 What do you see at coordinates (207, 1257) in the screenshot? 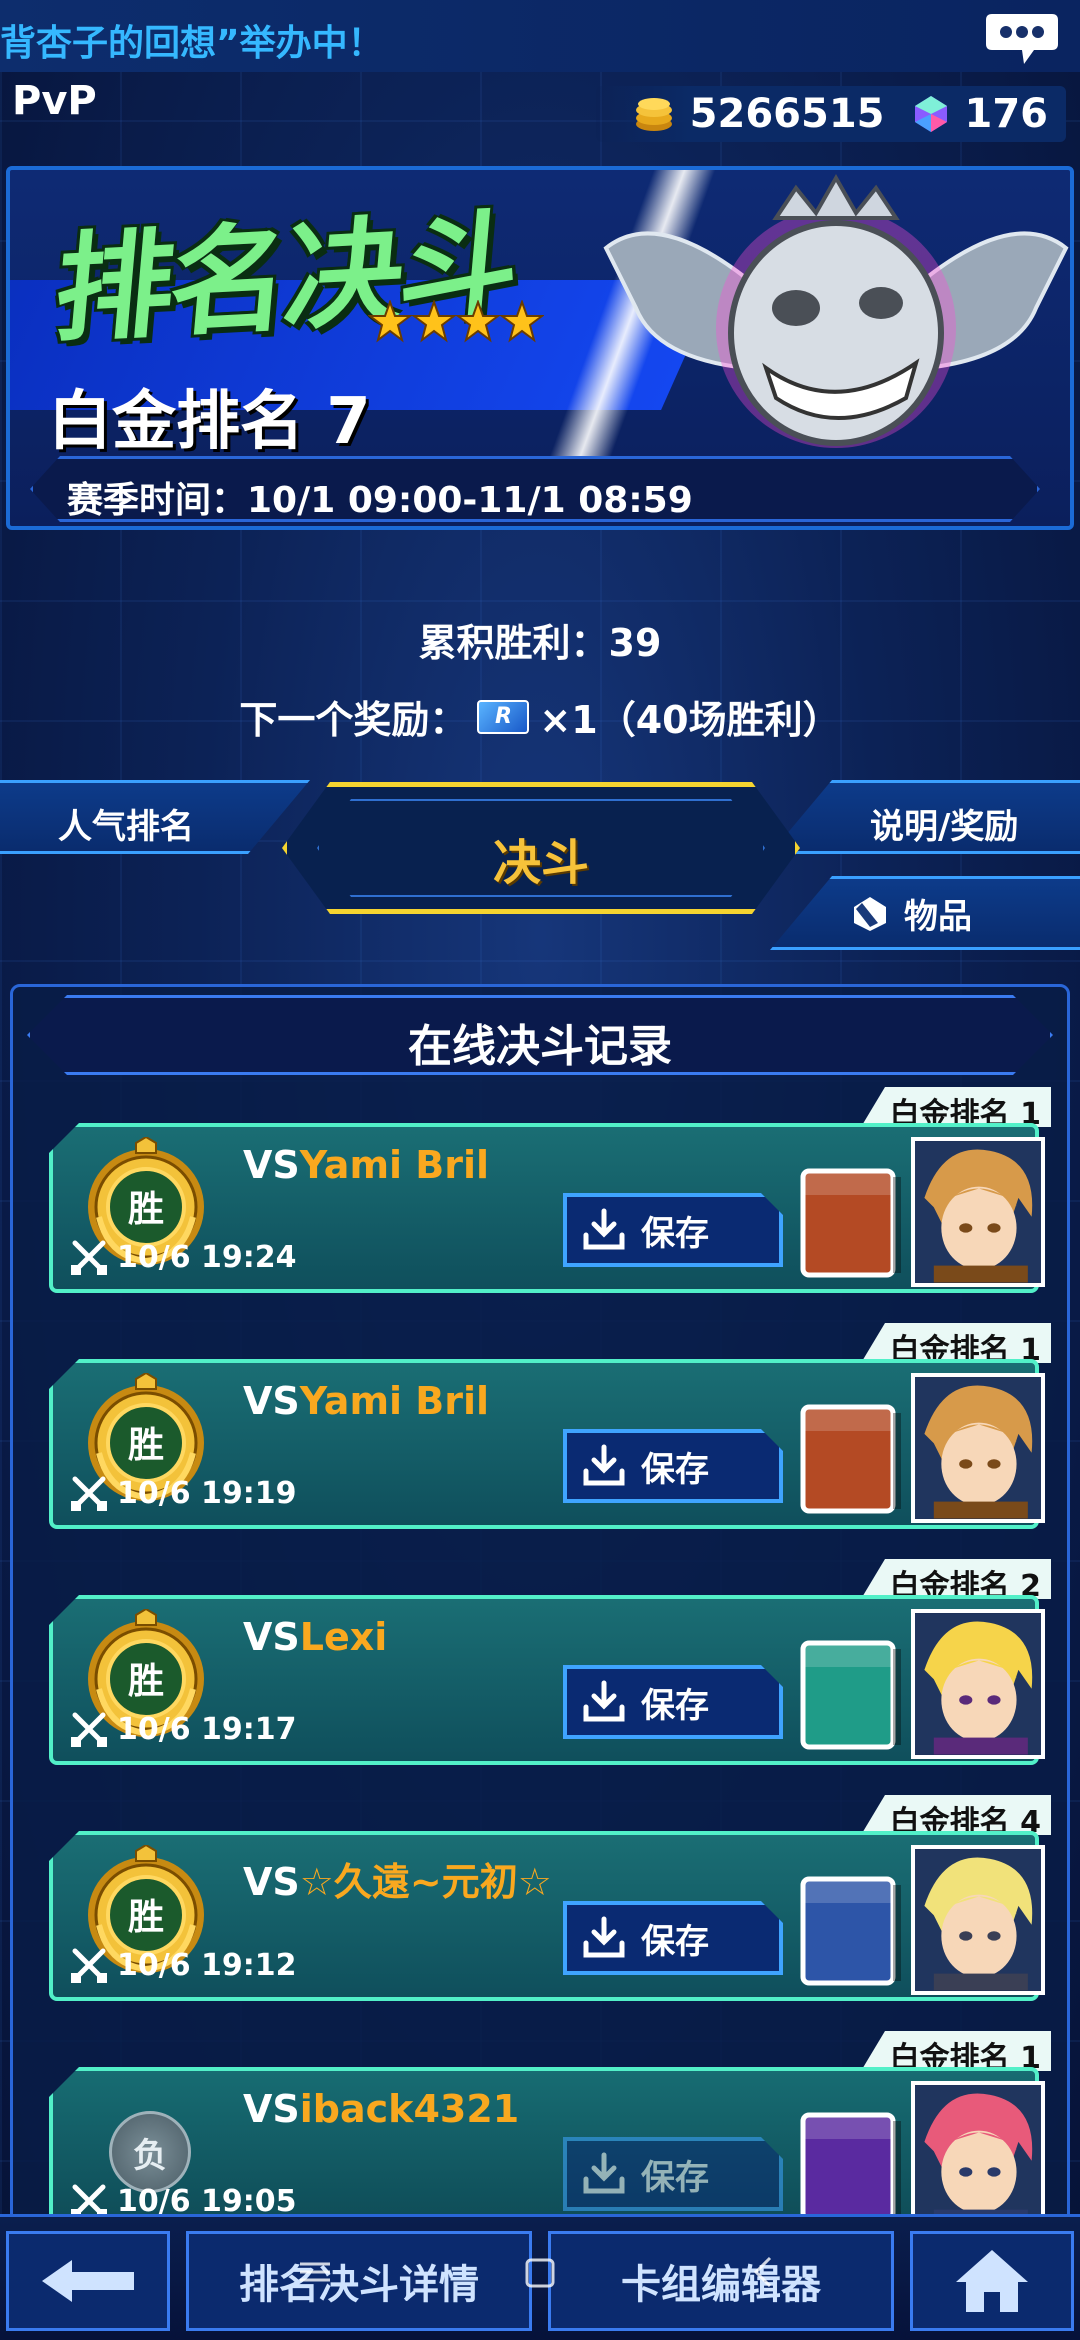
I see `duel-time-value: 10/6 19:24` at bounding box center [207, 1257].